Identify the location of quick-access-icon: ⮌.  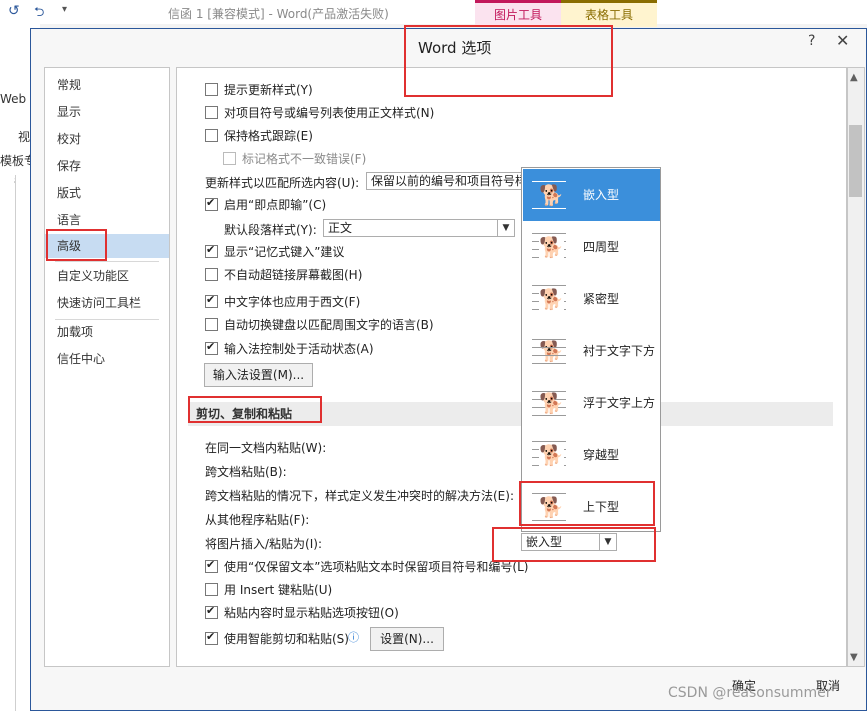
(39, 14).